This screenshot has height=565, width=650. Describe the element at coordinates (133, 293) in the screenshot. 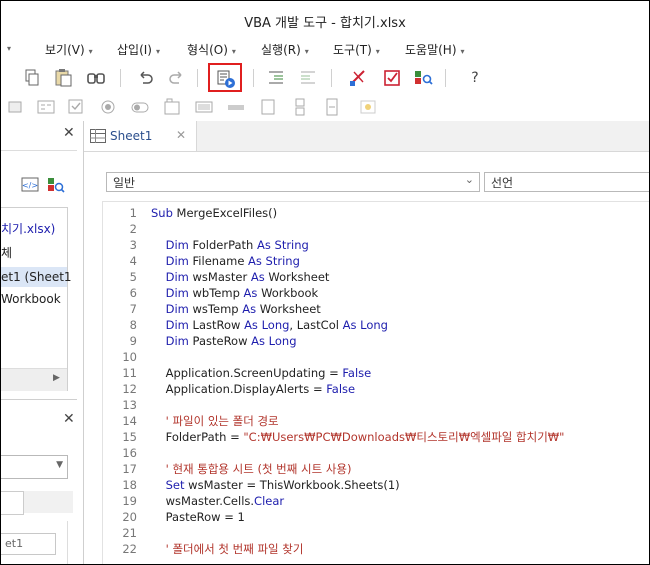

I see `line-number: 6` at that location.